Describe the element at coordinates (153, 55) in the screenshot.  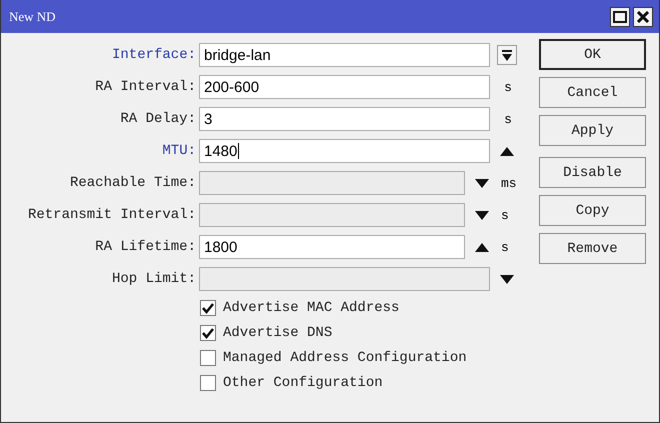
I see `field-label: Interface:` at that location.